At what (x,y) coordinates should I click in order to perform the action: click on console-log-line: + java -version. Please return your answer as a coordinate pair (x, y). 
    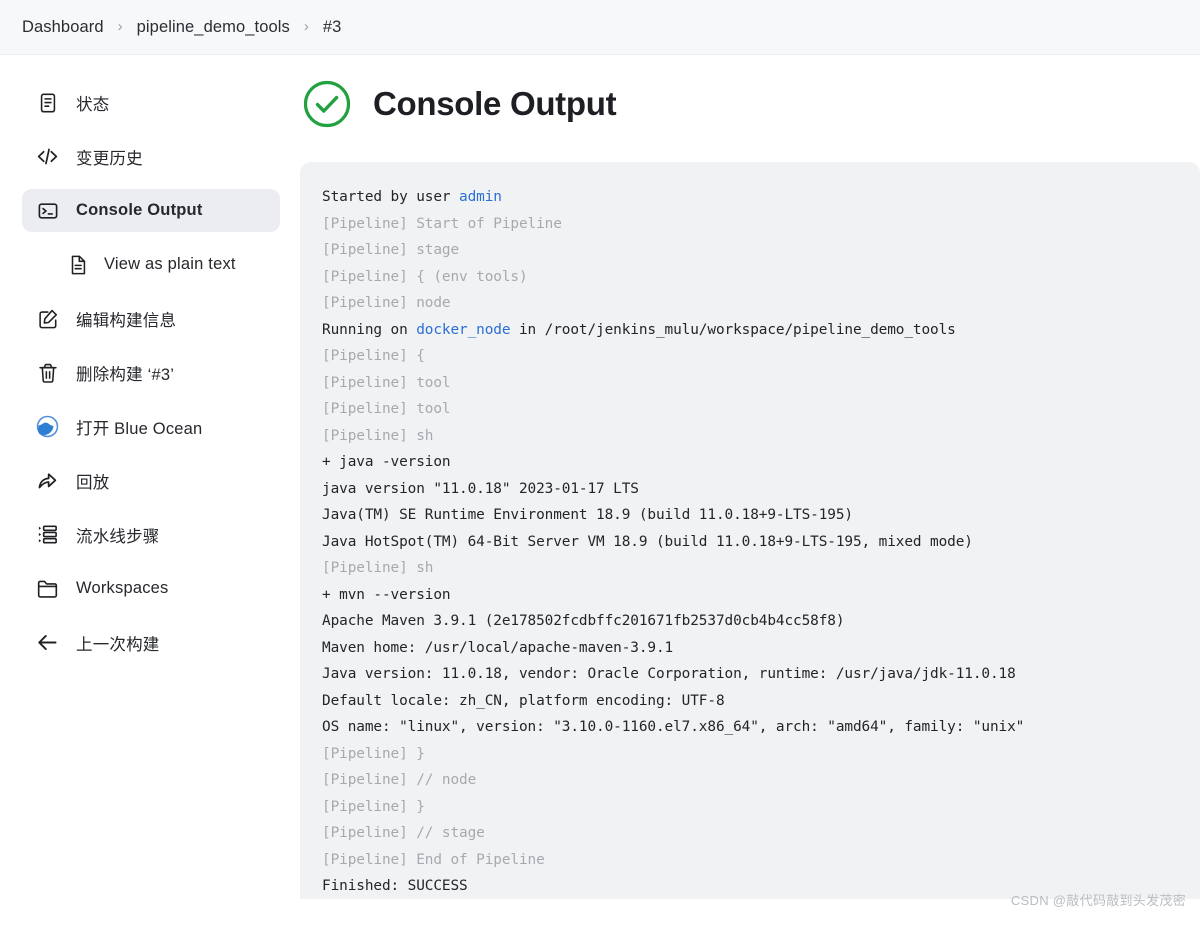
    Looking at the image, I should click on (748, 462).